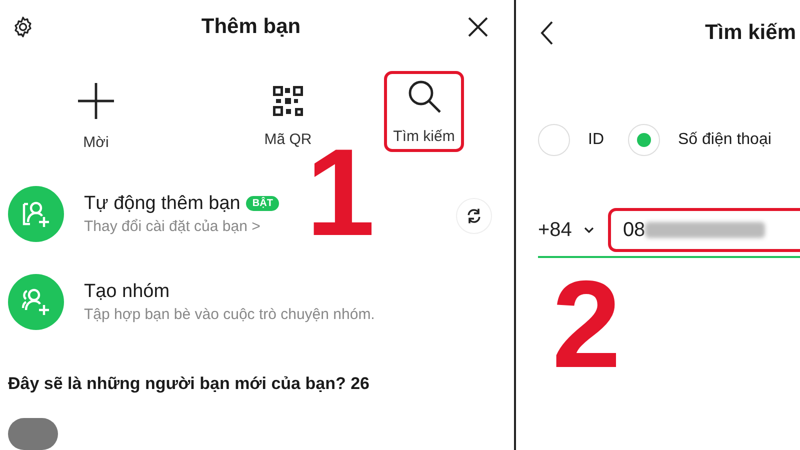  I want to click on option-description: Tập hợp bạn bè vào cuộc trò chuyện nhóm., so click(229, 314).